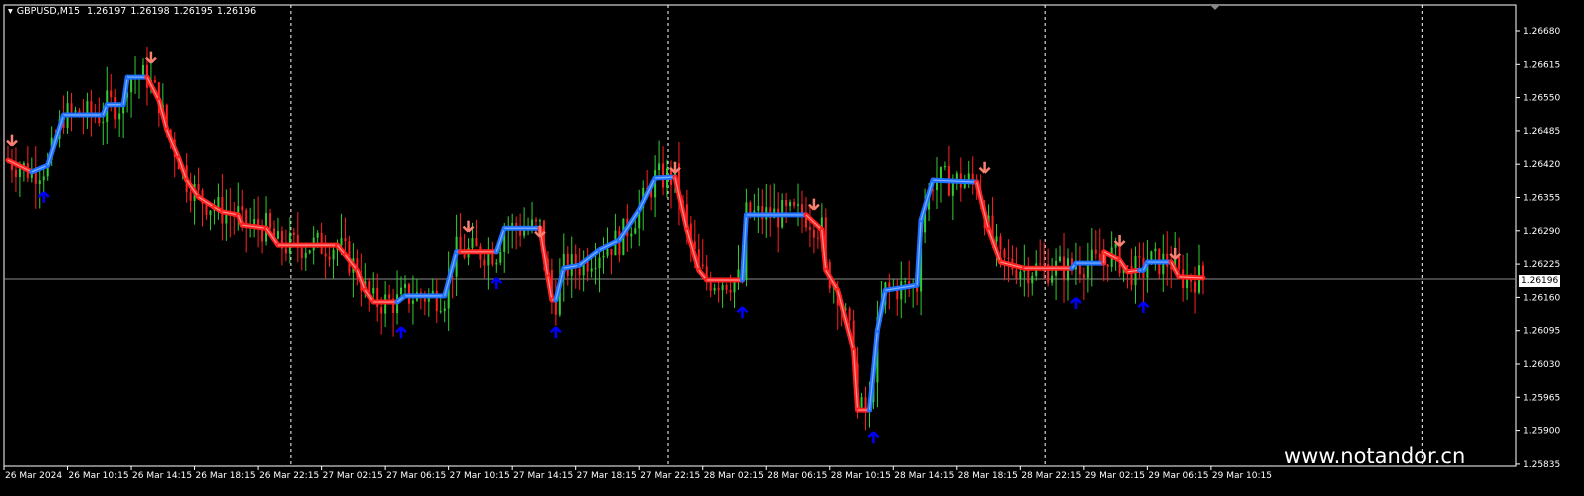 This screenshot has height=496, width=1584. What do you see at coordinates (150, 11) in the screenshot?
I see `high-price: 1.26198` at bounding box center [150, 11].